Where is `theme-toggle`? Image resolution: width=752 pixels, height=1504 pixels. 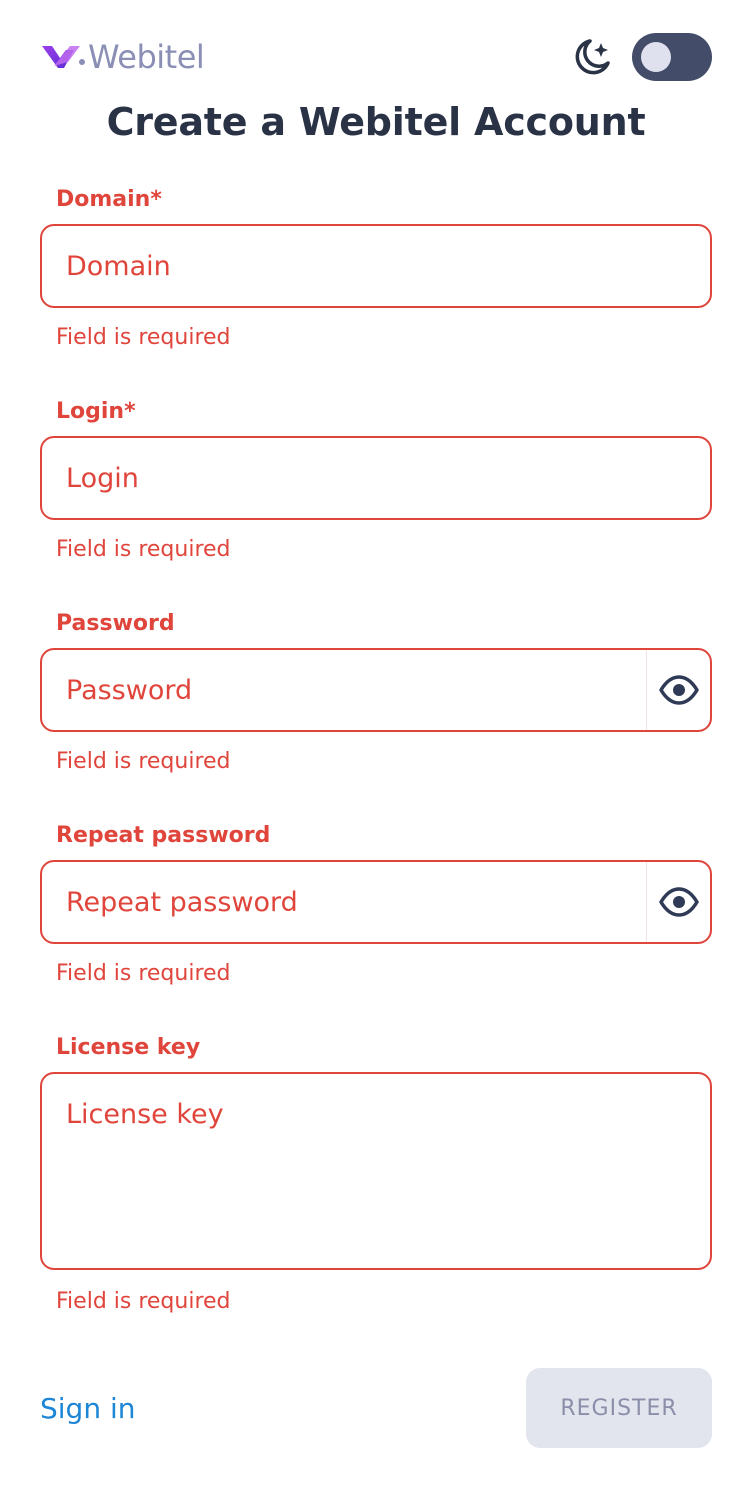
theme-toggle is located at coordinates (672, 57).